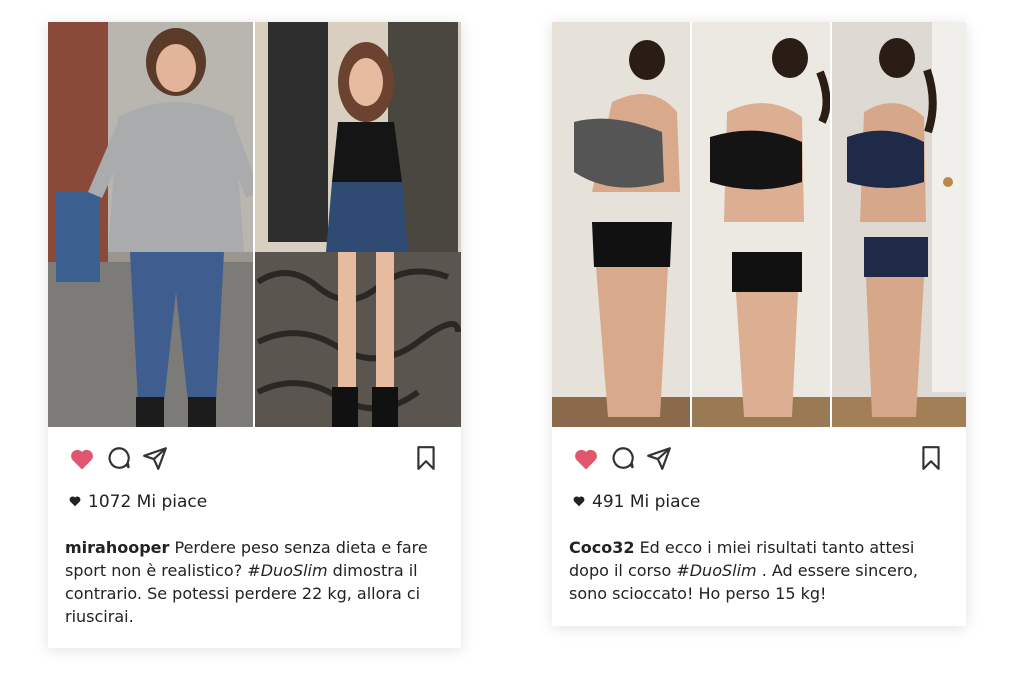 The height and width of the screenshot is (687, 1024). What do you see at coordinates (646, 502) in the screenshot?
I see `likes-label: 491 Mi piace` at bounding box center [646, 502].